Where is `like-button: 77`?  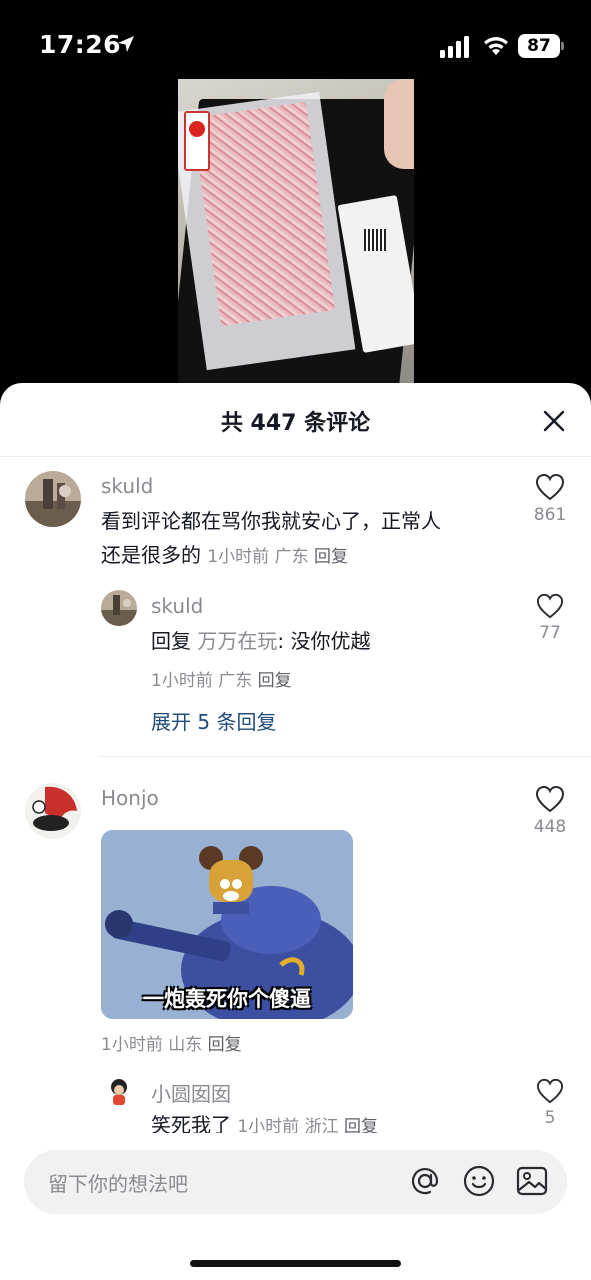 like-button: 77 is located at coordinates (550, 618).